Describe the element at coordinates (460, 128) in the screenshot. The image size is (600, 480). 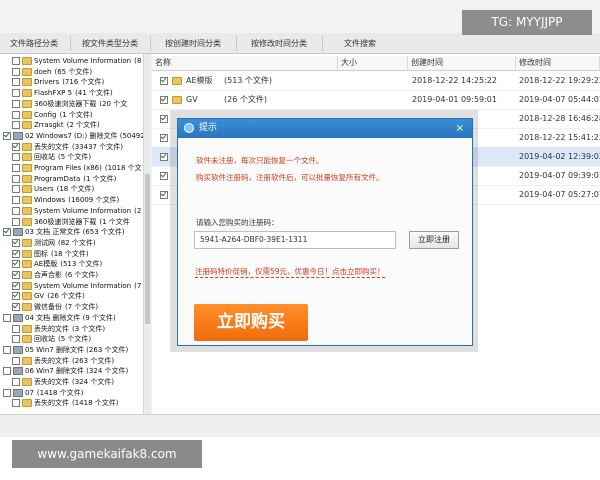
I see `close-icon: ×` at that location.